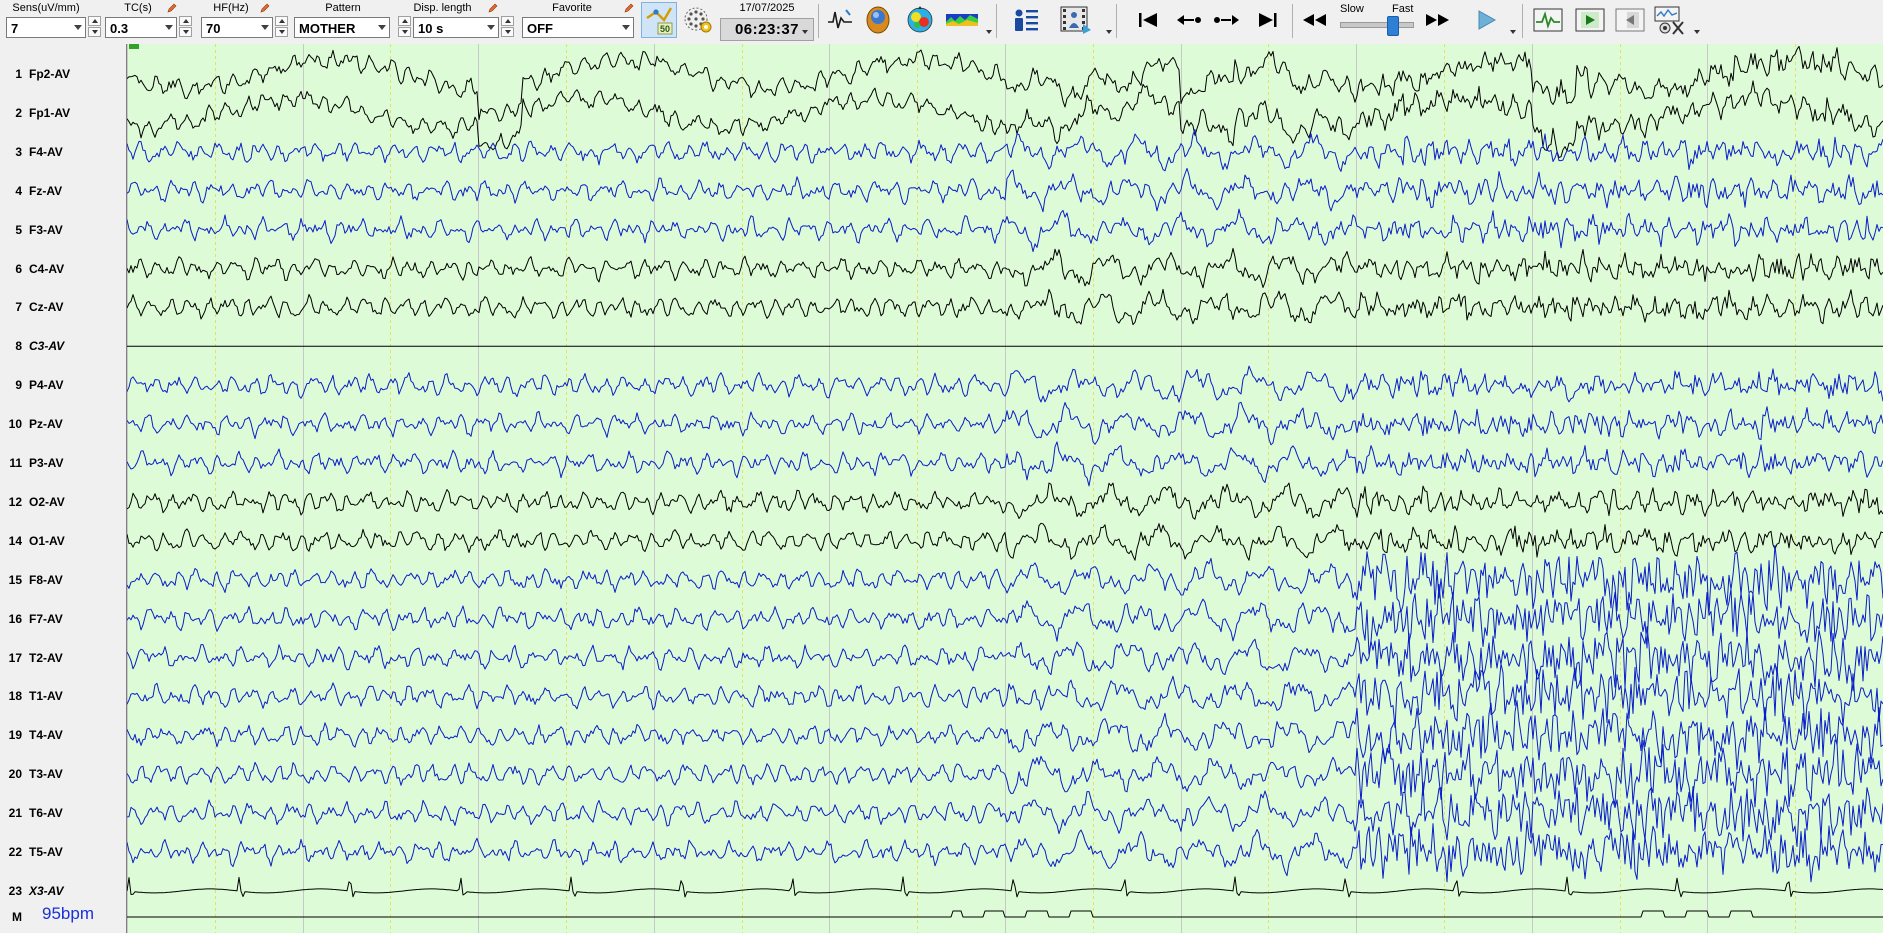 Image resolution: width=1883 pixels, height=933 pixels. What do you see at coordinates (281, 32) in the screenshot?
I see `high-filter-down-icon` at bounding box center [281, 32].